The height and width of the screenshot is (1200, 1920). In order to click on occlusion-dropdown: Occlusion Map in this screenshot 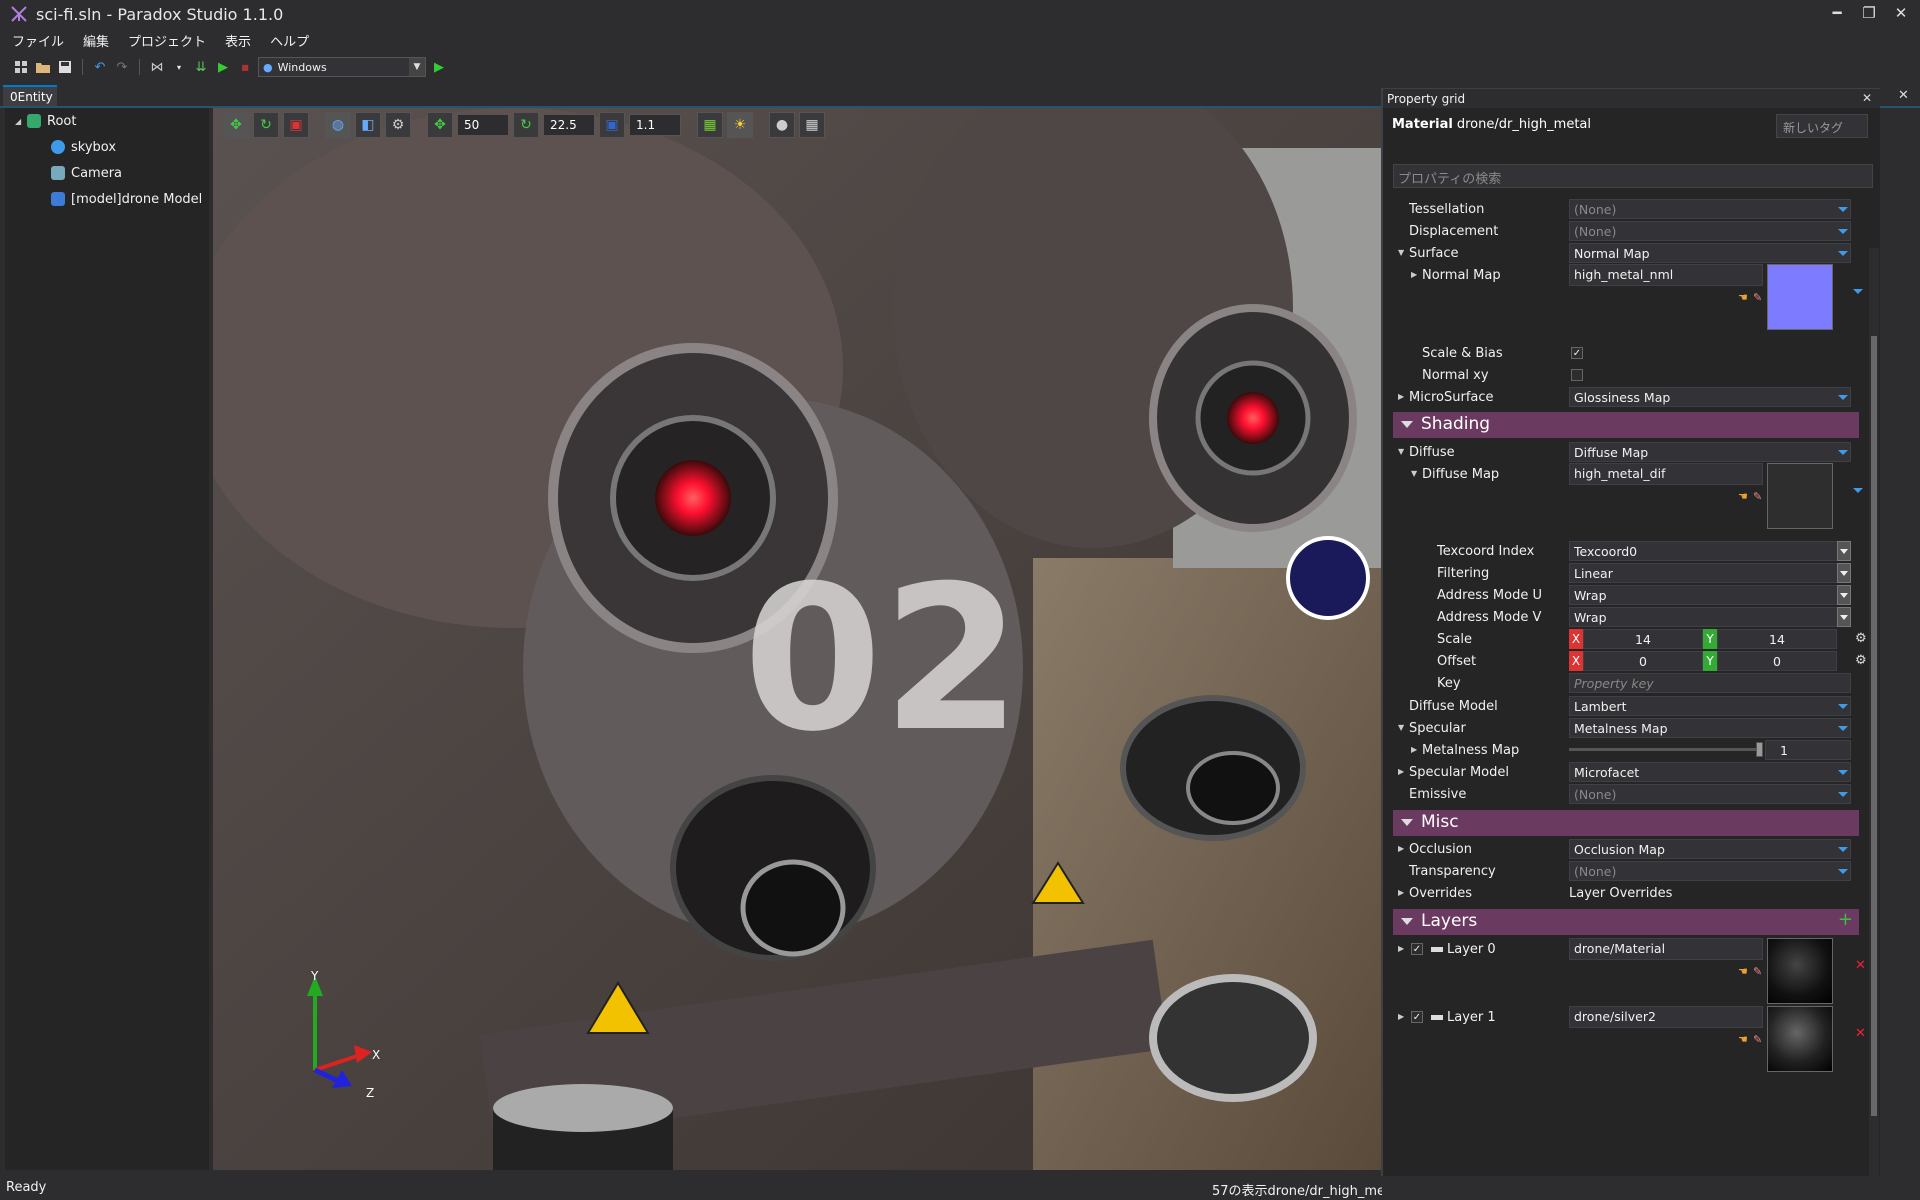, I will do `click(1710, 849)`.